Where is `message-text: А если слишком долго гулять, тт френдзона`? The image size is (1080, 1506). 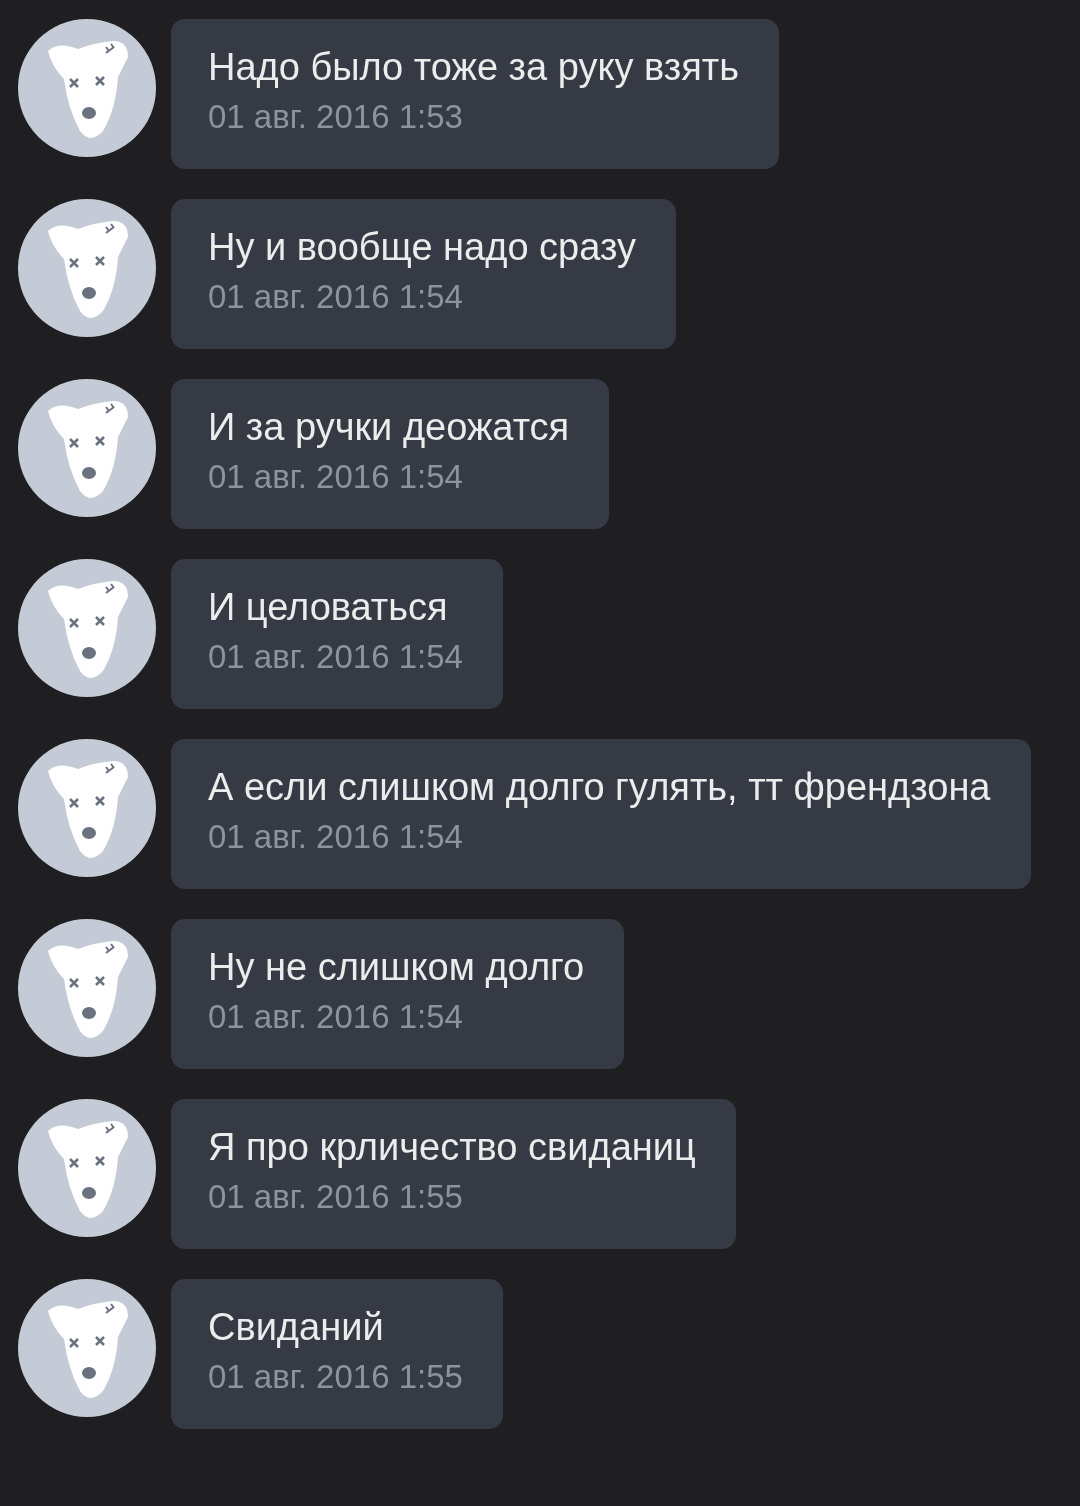
message-text: А если слишком долго гулять, тт френдзона is located at coordinates (599, 787).